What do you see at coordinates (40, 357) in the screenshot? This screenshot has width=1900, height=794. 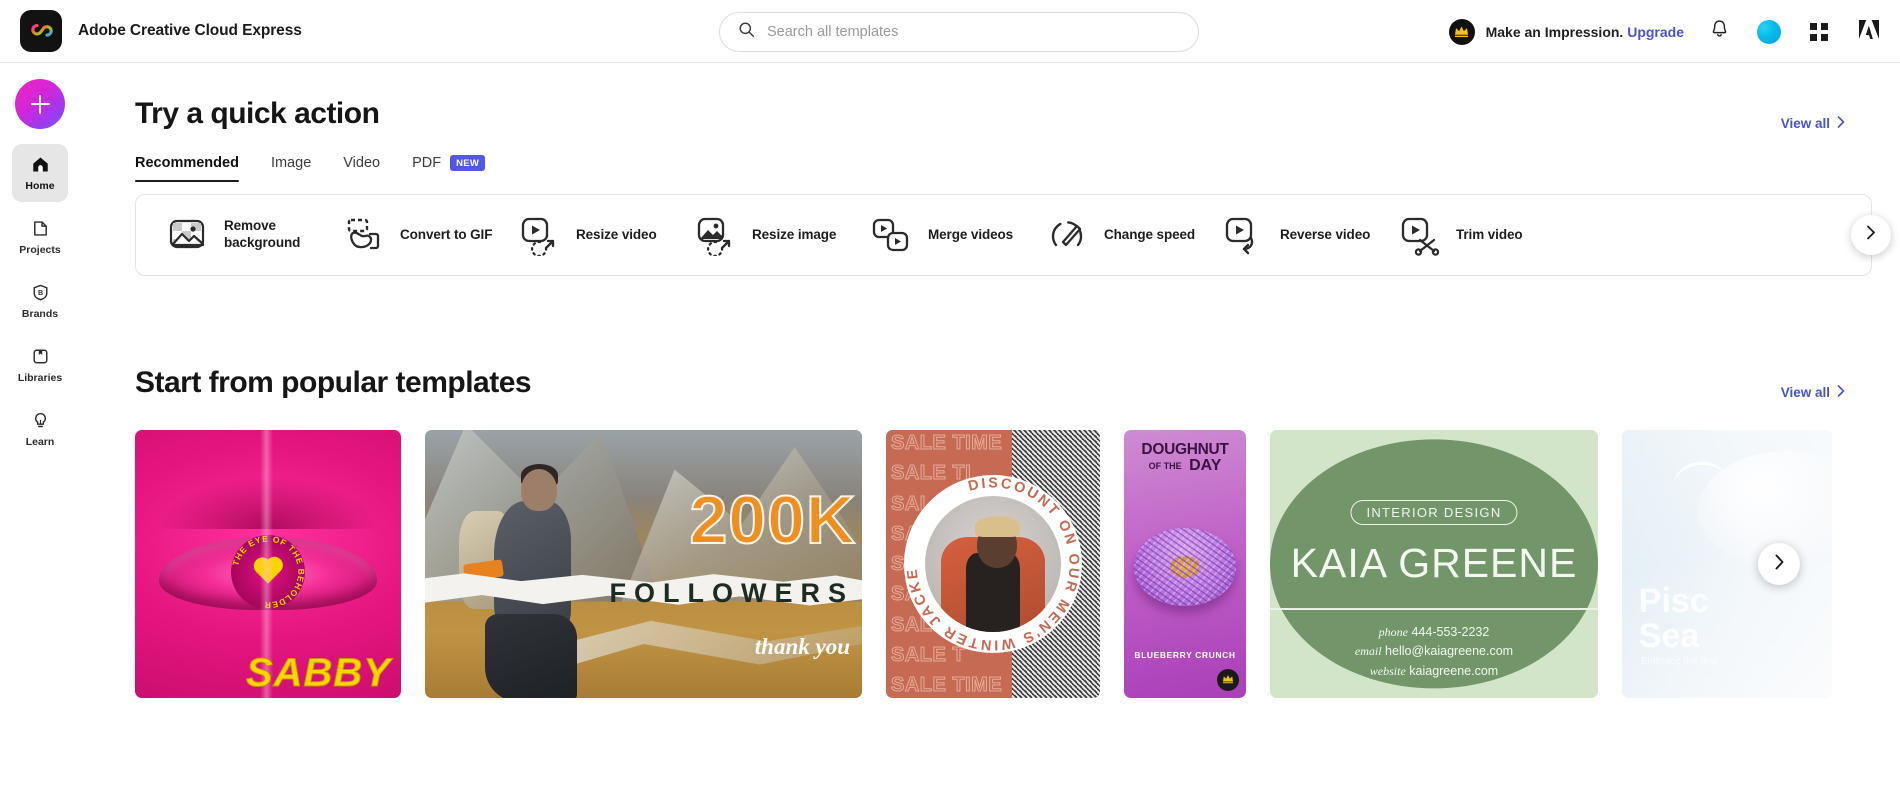 I see `library-box-icon` at bounding box center [40, 357].